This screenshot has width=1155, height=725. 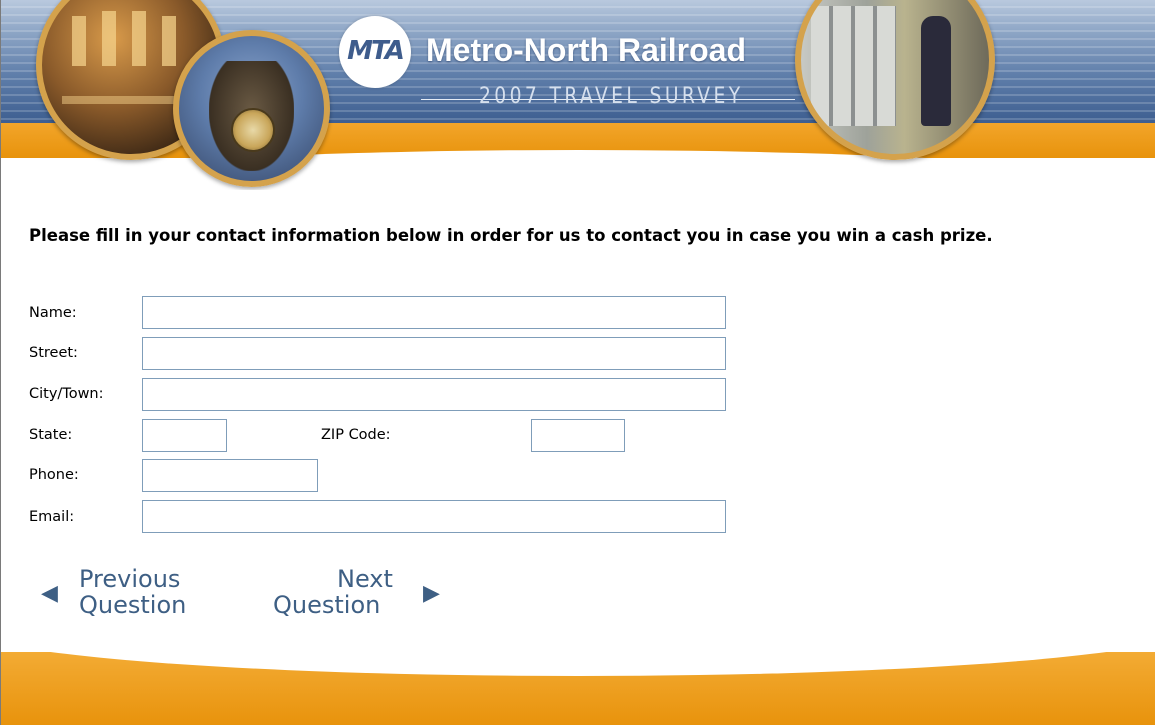 I want to click on city-input, so click(x=434, y=394).